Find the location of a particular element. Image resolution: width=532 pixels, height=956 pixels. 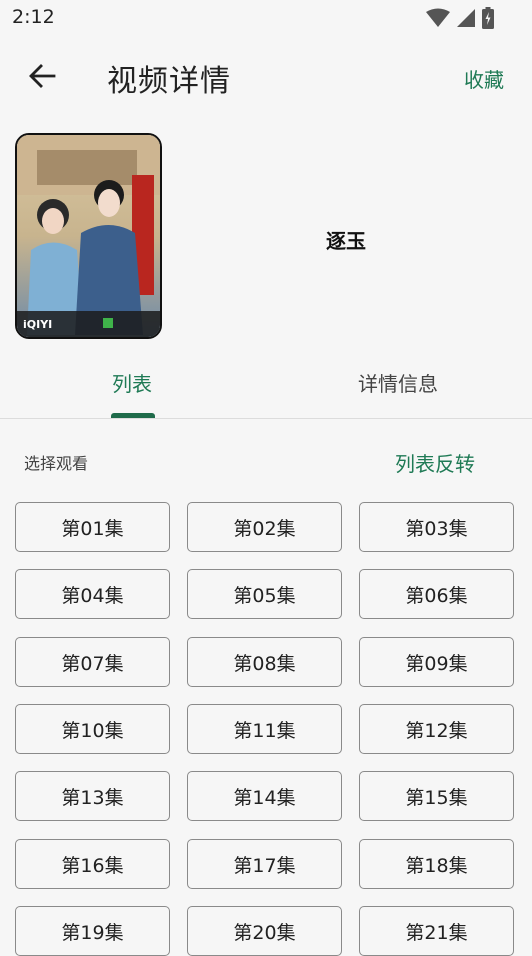

episode-button: 第18集 is located at coordinates (436, 864).